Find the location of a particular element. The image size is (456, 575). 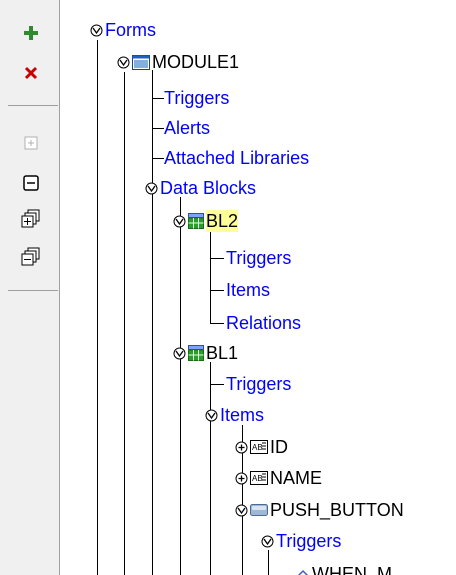

trigger-icon is located at coordinates (303, 572).